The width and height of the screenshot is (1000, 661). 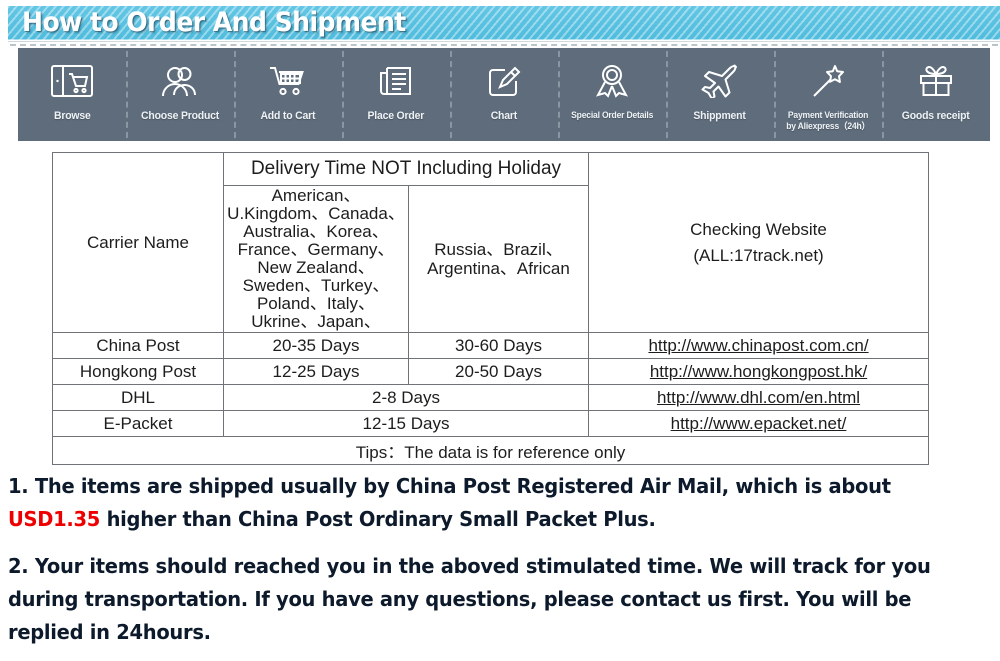 I want to click on tracking-url: http://www.chinapost.com.cn/, so click(x=758, y=345).